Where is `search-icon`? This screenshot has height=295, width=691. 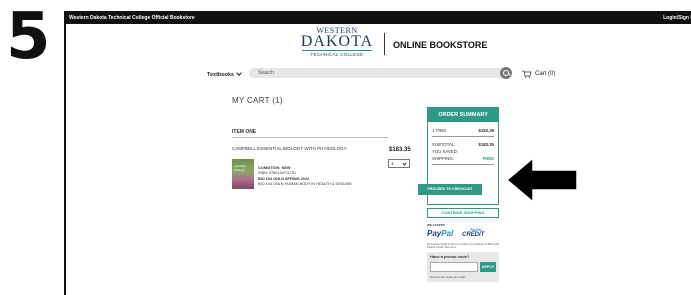 search-icon is located at coordinates (506, 73).